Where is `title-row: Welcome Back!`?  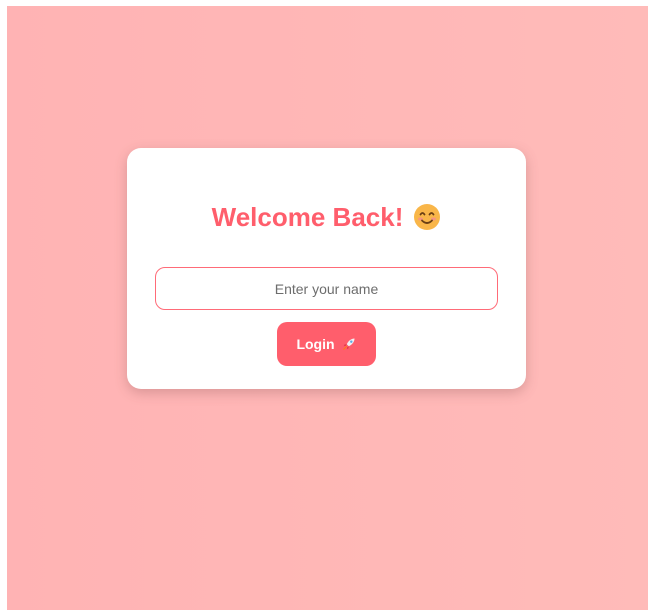
title-row: Welcome Back! is located at coordinates (326, 217).